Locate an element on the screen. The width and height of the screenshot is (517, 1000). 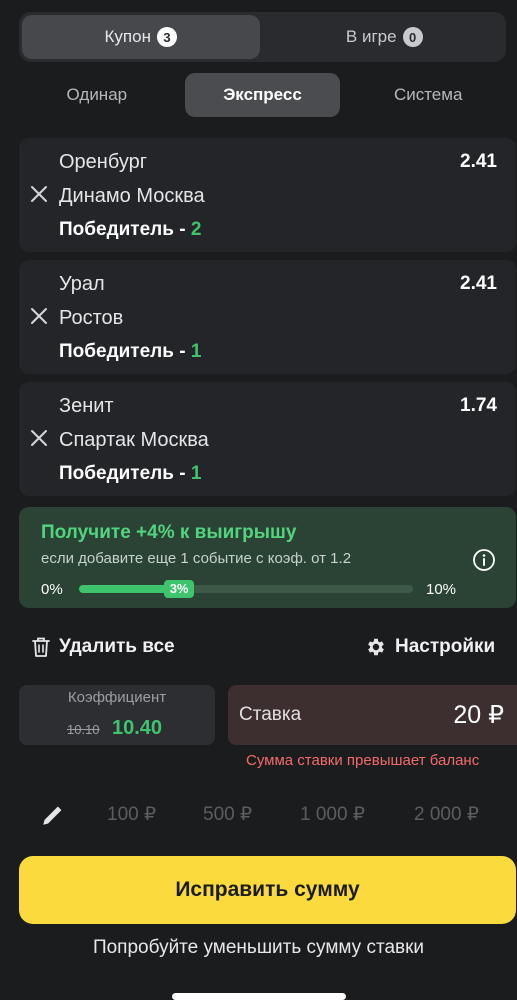
tab-coupon: Купон 3 is located at coordinates (141, 37).